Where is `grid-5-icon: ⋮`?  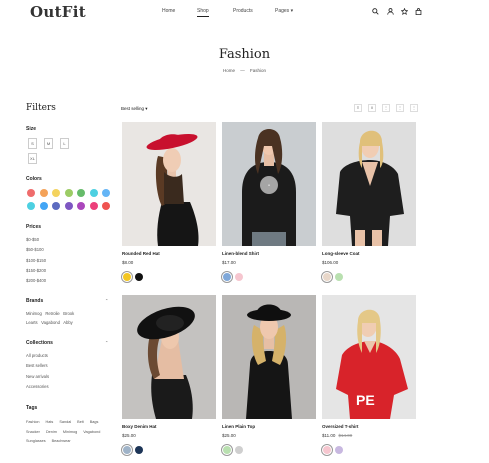
grid-5-icon: ⋮ is located at coordinates (414, 108).